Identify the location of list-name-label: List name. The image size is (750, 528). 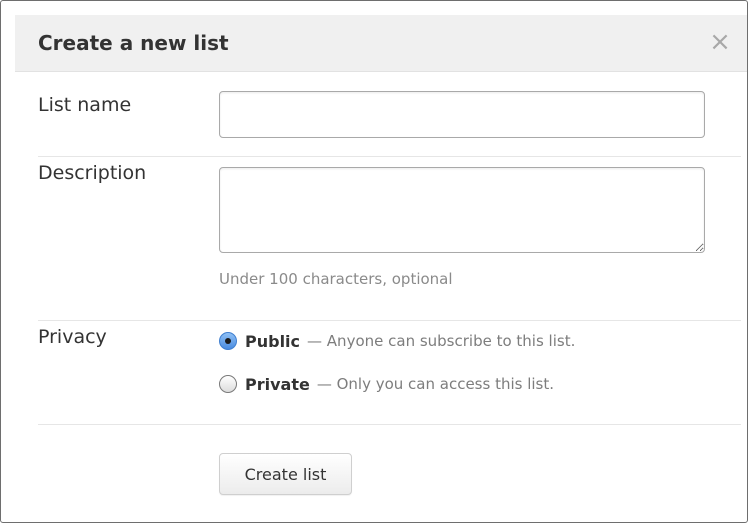
(85, 105).